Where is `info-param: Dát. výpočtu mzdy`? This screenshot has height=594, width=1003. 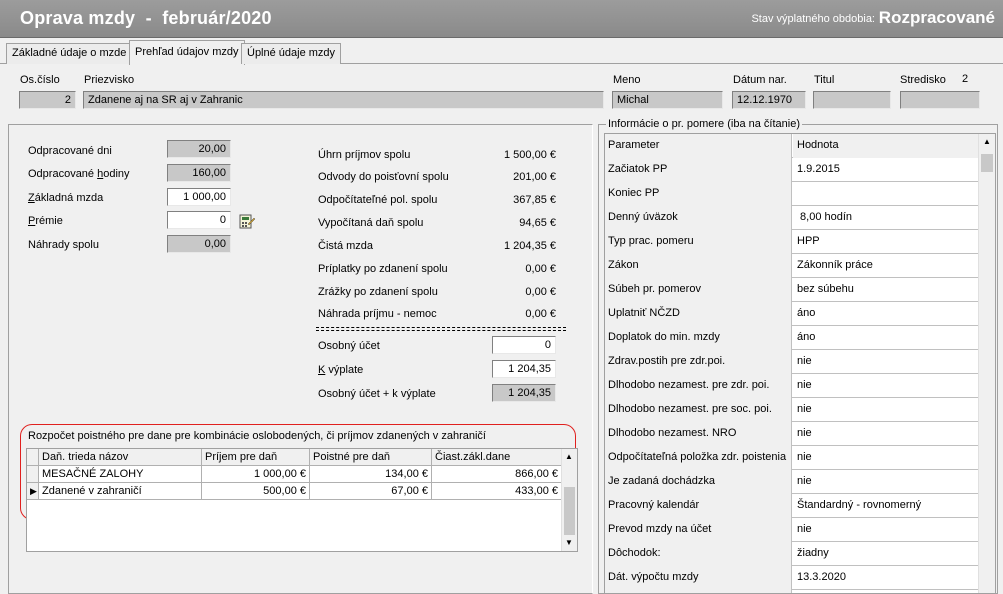 info-param: Dát. výpočtu mzdy is located at coordinates (698, 578).